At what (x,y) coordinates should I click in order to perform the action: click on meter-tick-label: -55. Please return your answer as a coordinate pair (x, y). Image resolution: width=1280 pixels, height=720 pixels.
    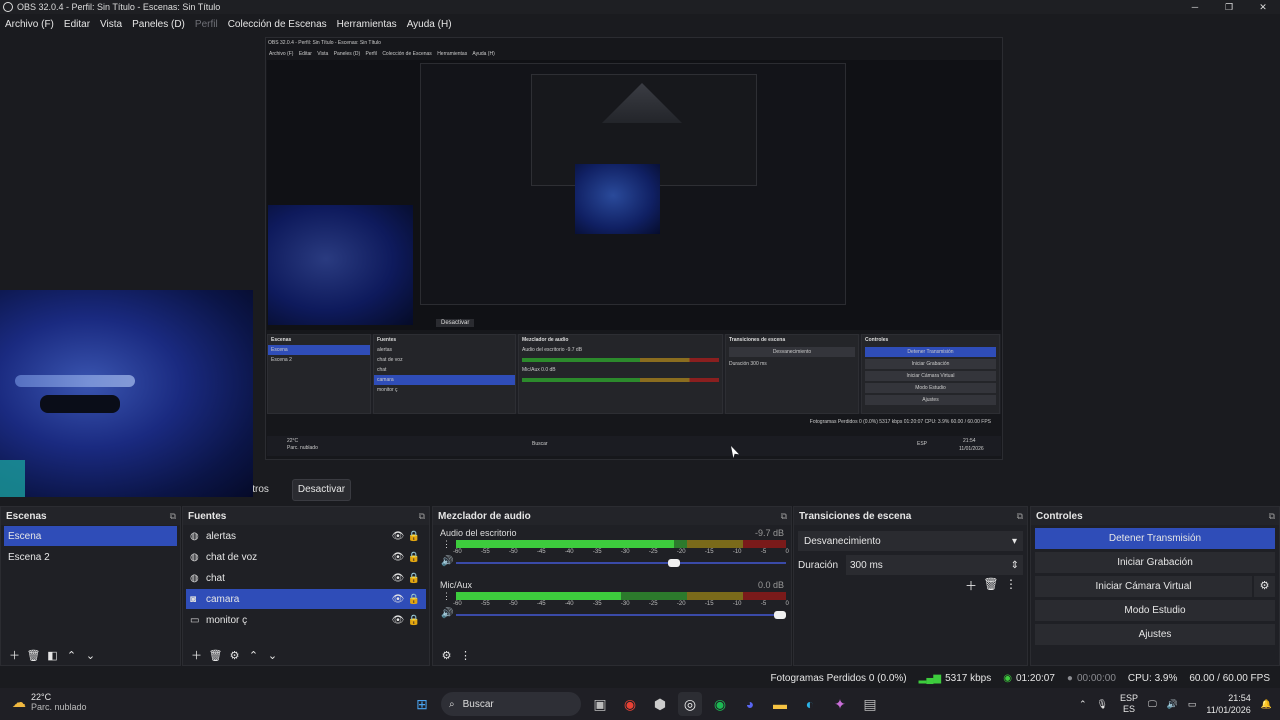
    Looking at the image, I should click on (485, 604).